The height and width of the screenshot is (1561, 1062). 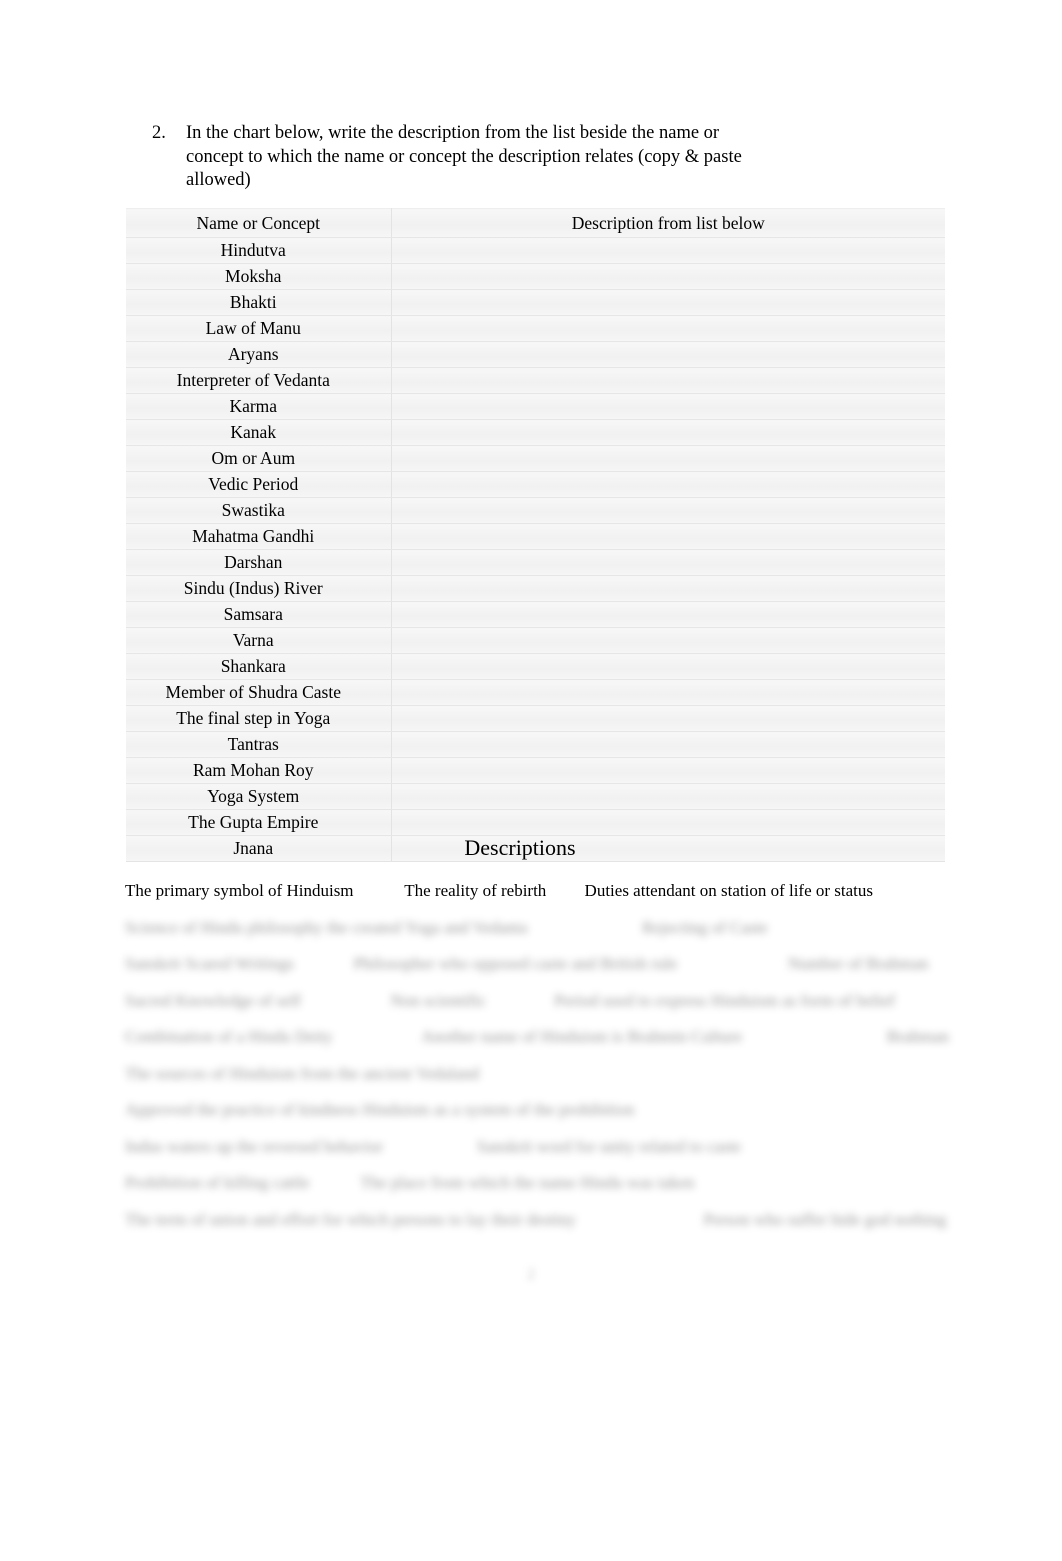 What do you see at coordinates (259, 276) in the screenshot?
I see `concept-name-cell: Moksha` at bounding box center [259, 276].